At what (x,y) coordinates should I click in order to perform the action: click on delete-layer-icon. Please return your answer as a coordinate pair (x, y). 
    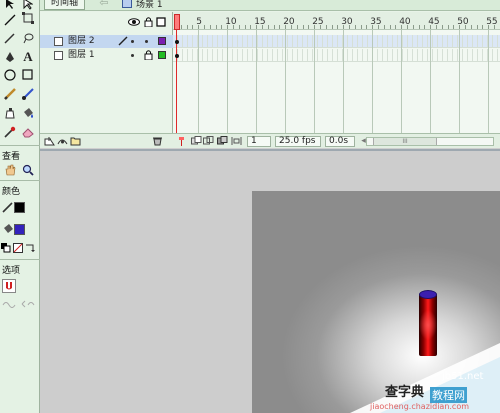
    Looking at the image, I should click on (157, 141).